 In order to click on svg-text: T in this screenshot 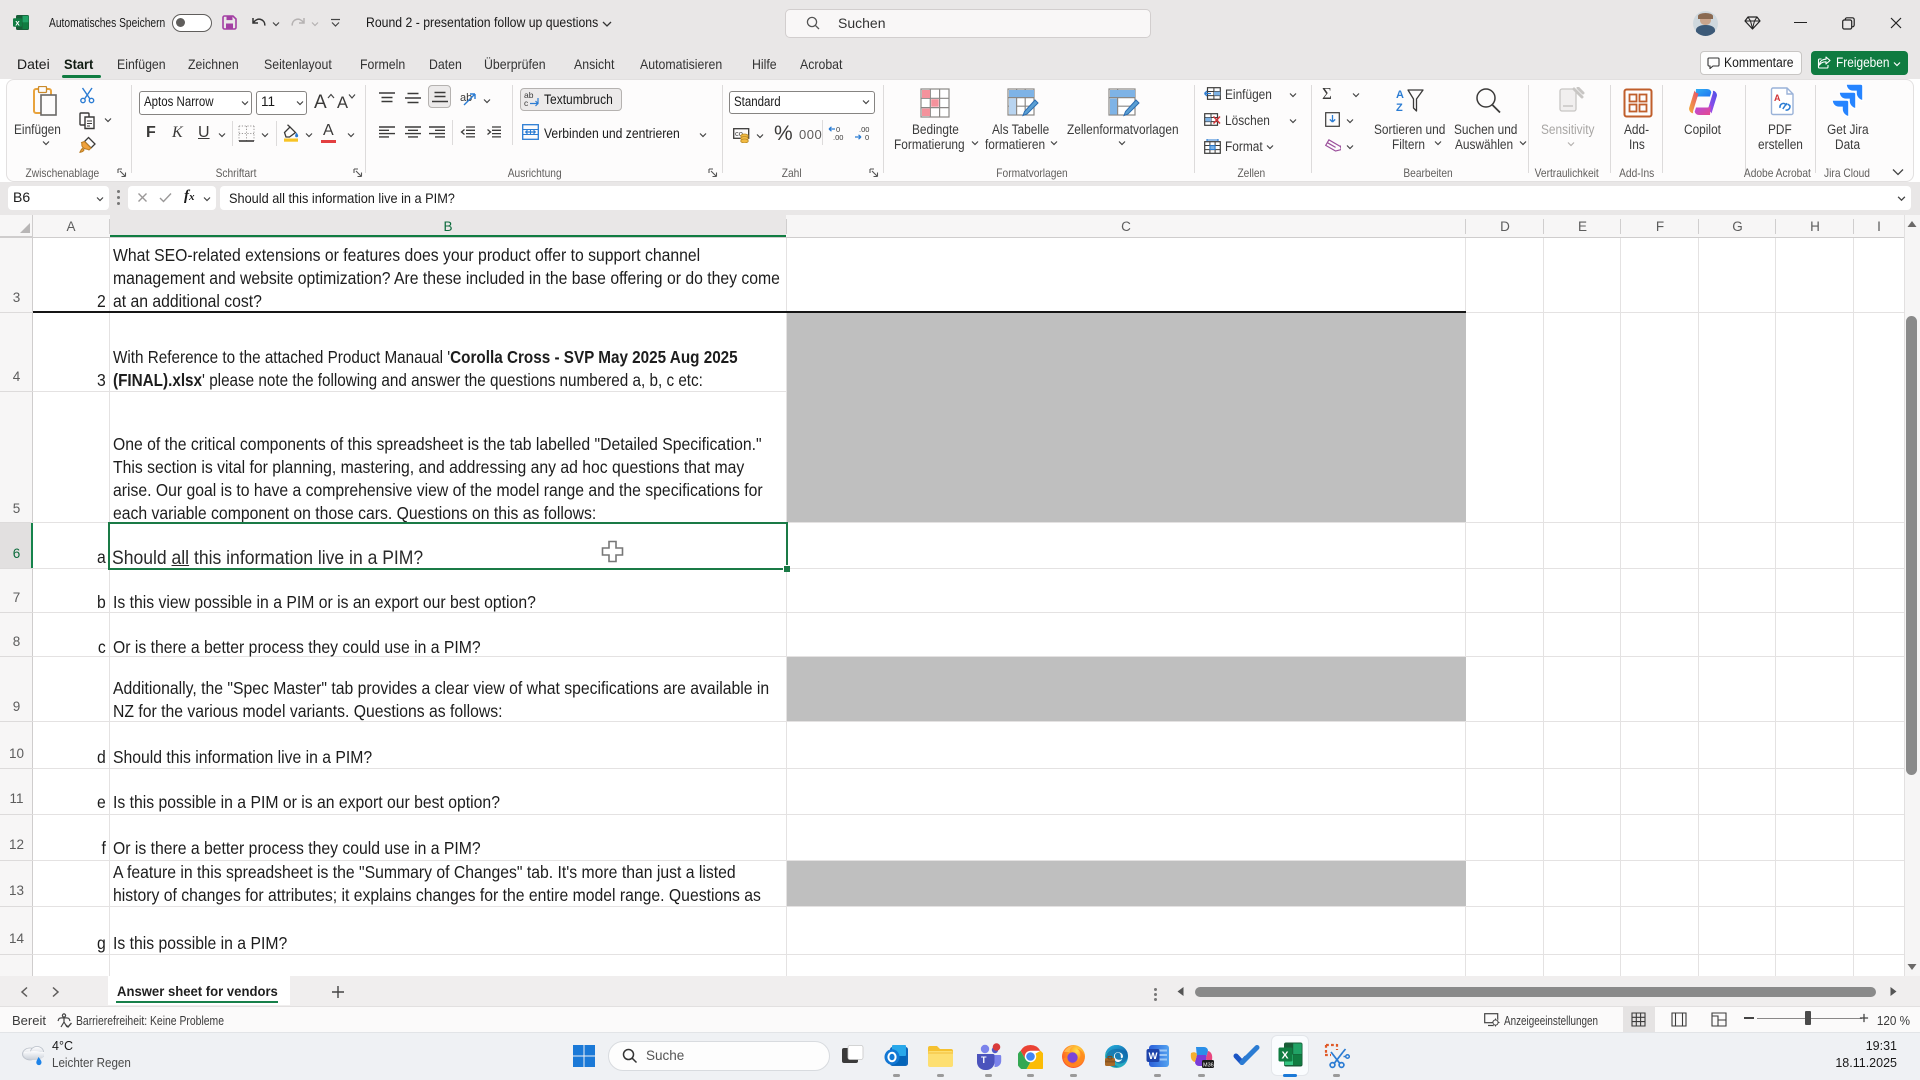, I will do `click(984, 1060)`.